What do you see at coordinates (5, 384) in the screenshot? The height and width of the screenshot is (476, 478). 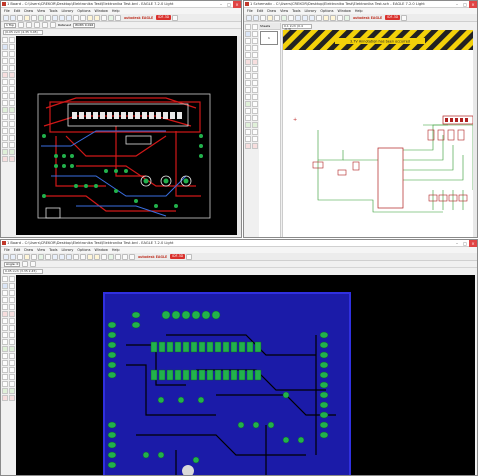 I see `signal-icon` at bounding box center [5, 384].